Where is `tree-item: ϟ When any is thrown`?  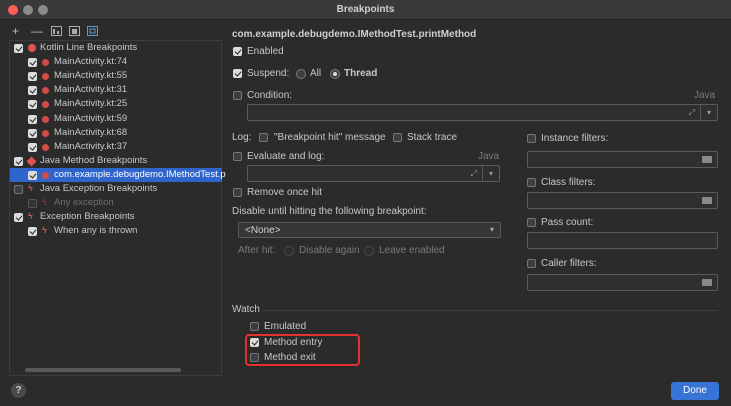
tree-item: ϟ When any is thrown is located at coordinates (116, 231).